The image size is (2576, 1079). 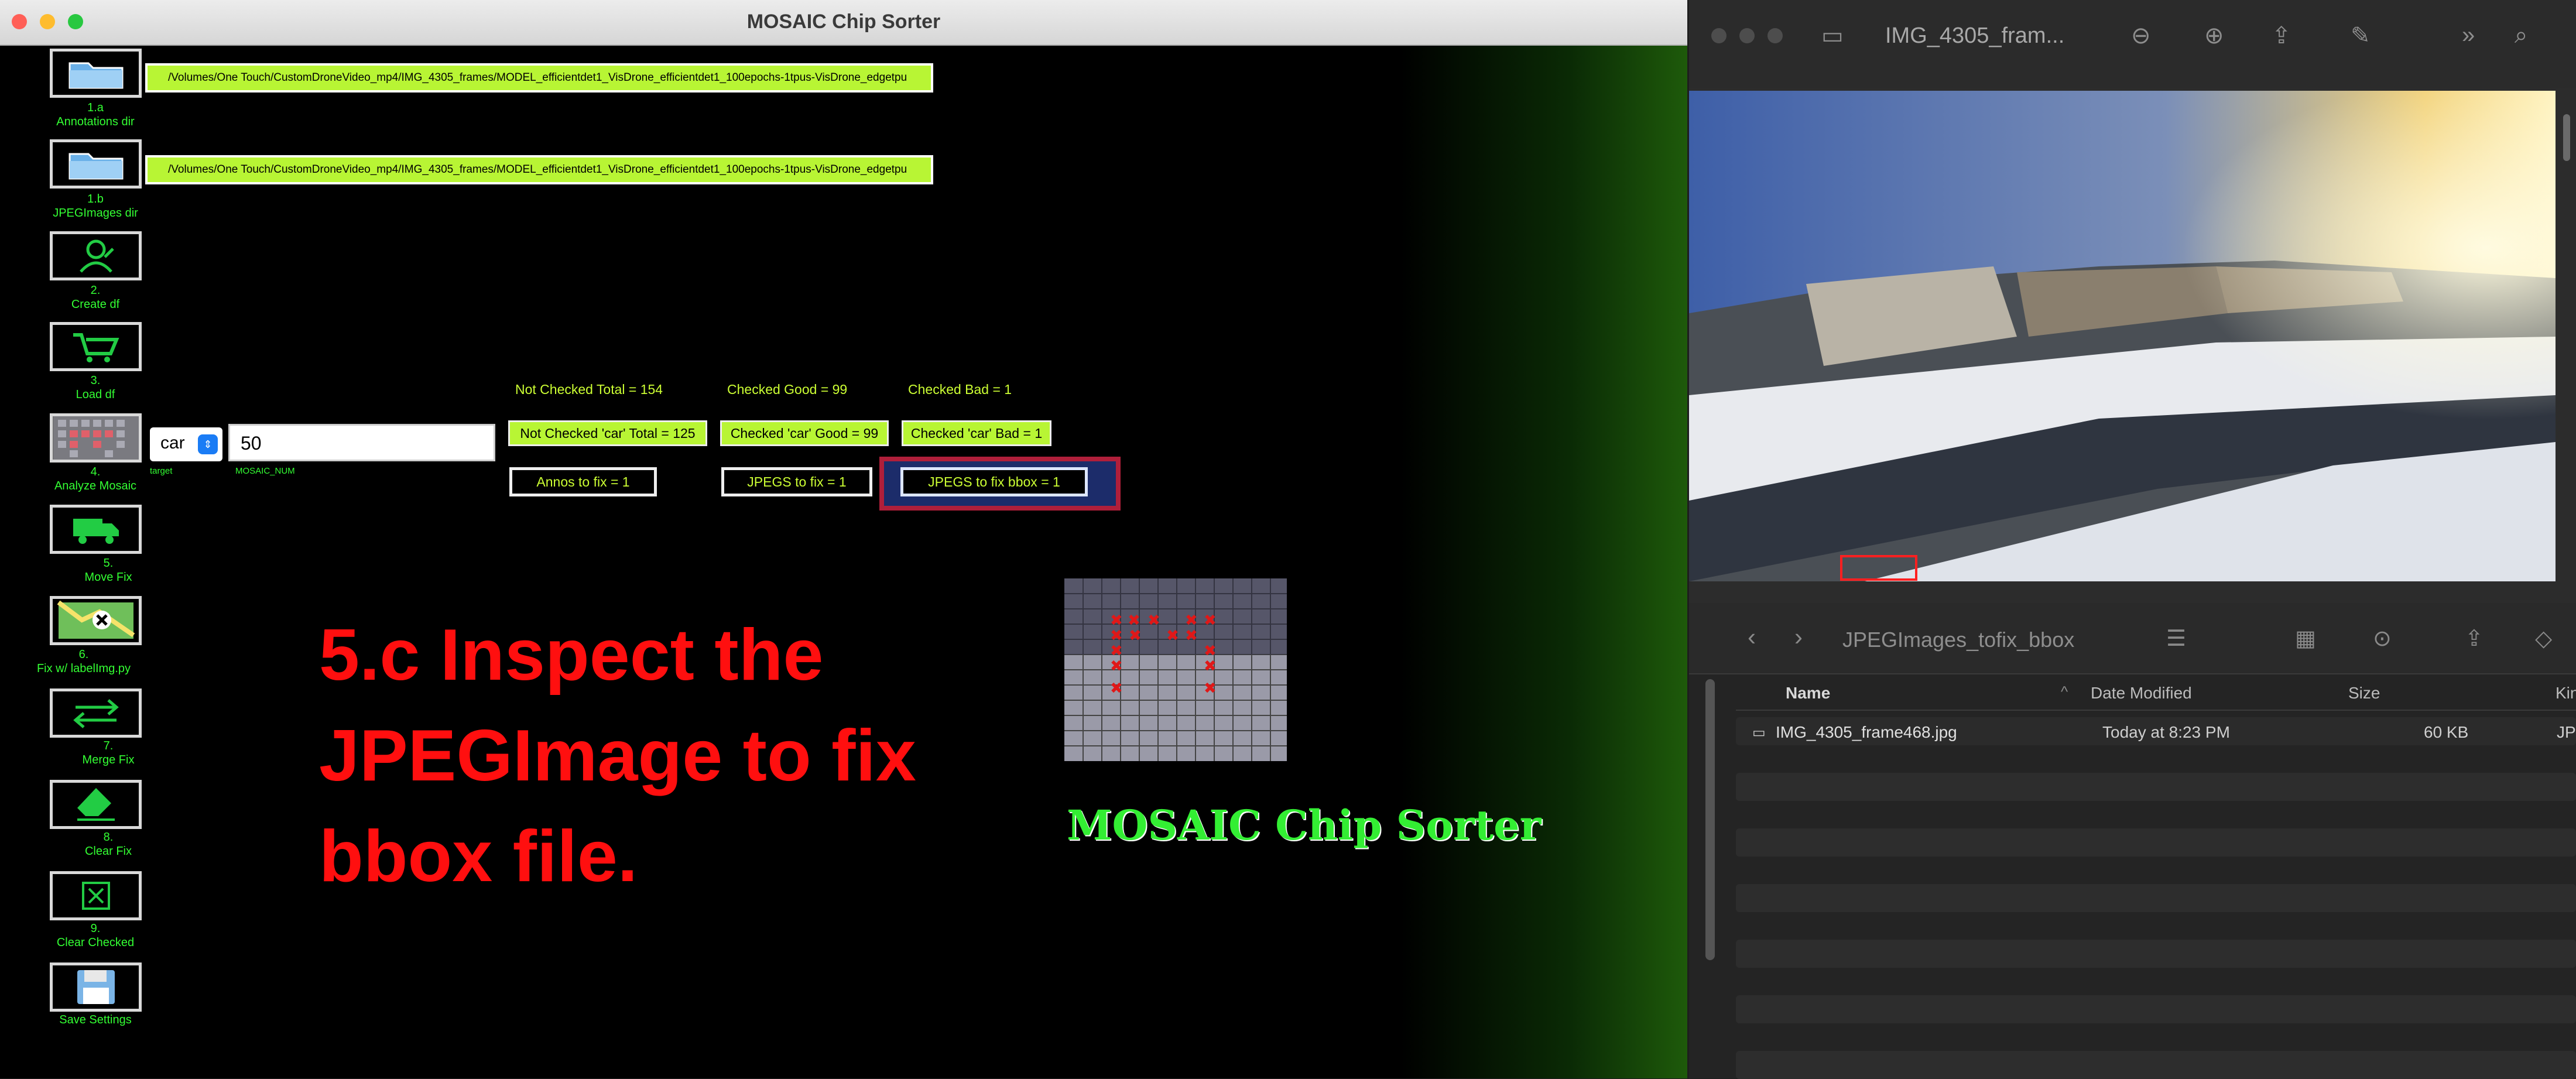 I want to click on column-size: Size, so click(x=2364, y=693).